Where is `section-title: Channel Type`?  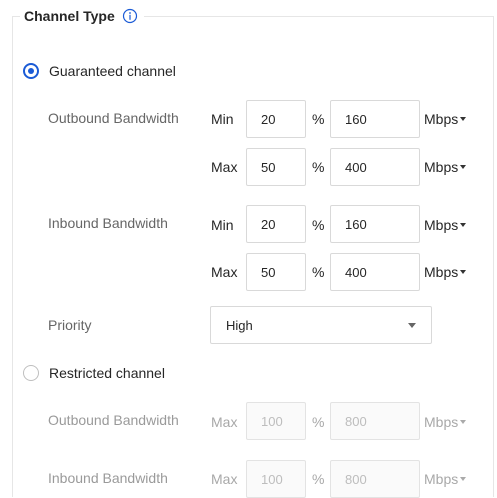 section-title: Channel Type is located at coordinates (69, 16).